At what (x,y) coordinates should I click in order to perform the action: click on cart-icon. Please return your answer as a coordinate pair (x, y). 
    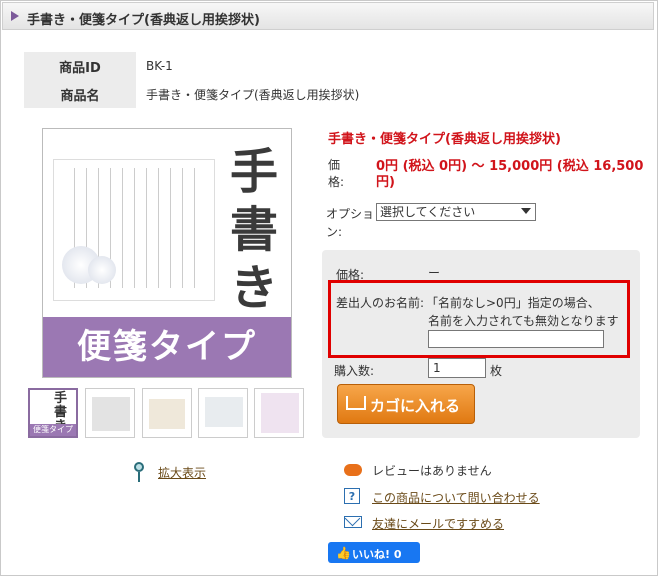
    Looking at the image, I should click on (356, 403).